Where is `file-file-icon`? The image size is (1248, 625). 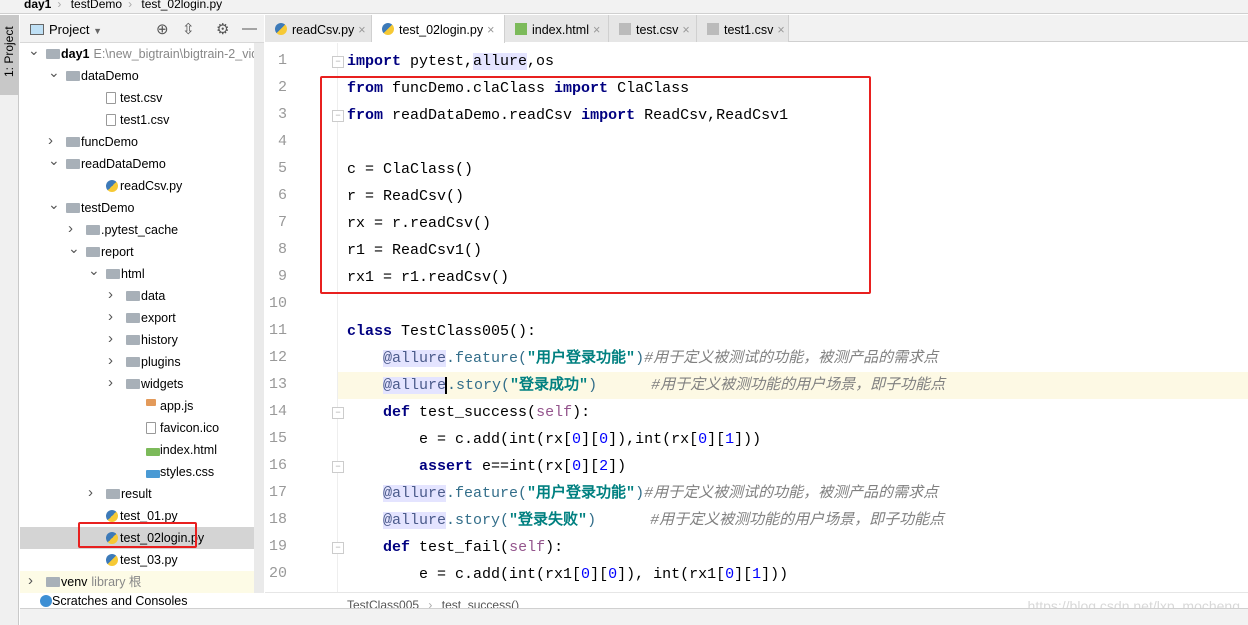
file-file-icon is located at coordinates (151, 428).